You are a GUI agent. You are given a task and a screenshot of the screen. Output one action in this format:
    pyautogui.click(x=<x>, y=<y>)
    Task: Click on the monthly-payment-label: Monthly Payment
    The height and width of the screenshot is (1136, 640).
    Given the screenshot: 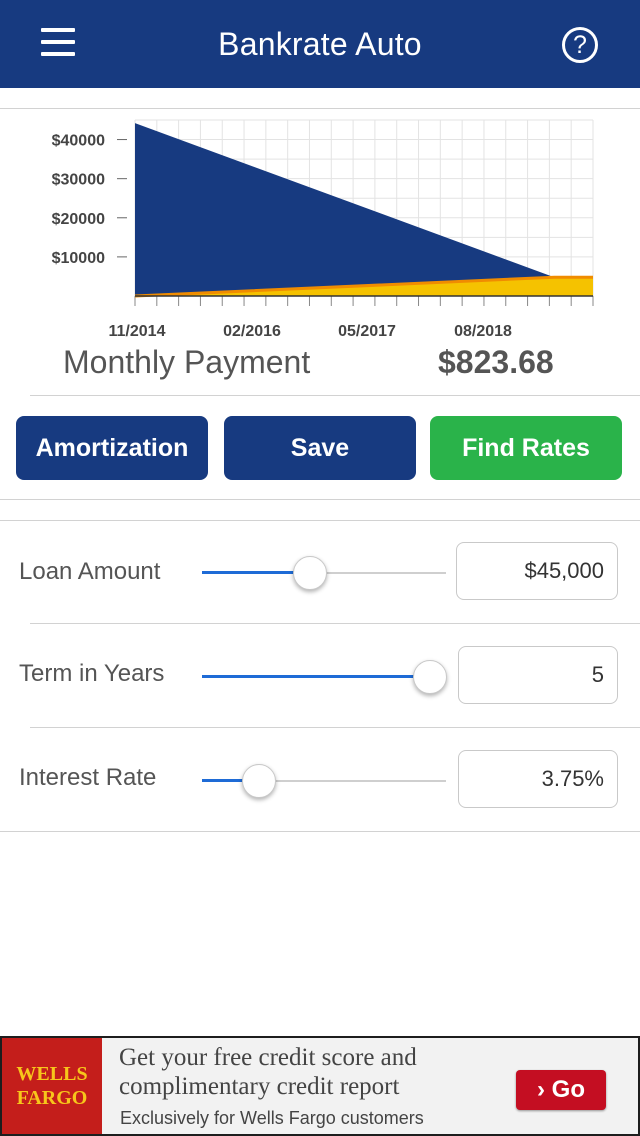 What is the action you would take?
    pyautogui.click(x=187, y=362)
    